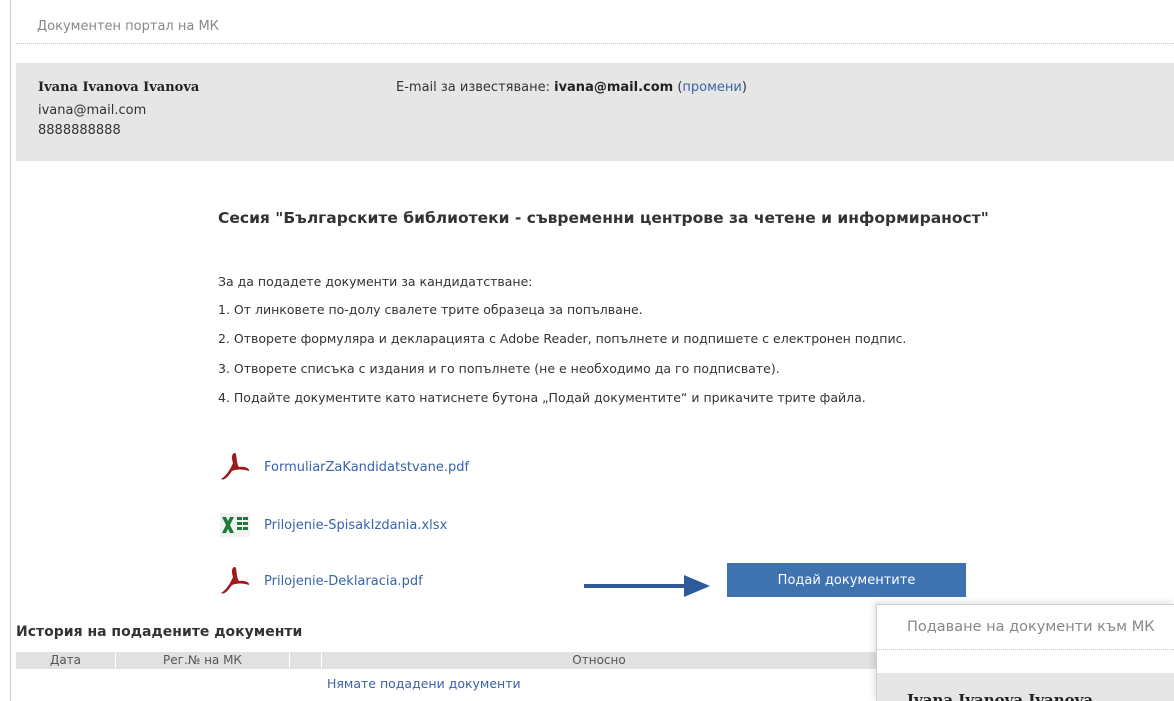 This screenshot has height=701, width=1174. I want to click on change-email-link: промени, so click(711, 87).